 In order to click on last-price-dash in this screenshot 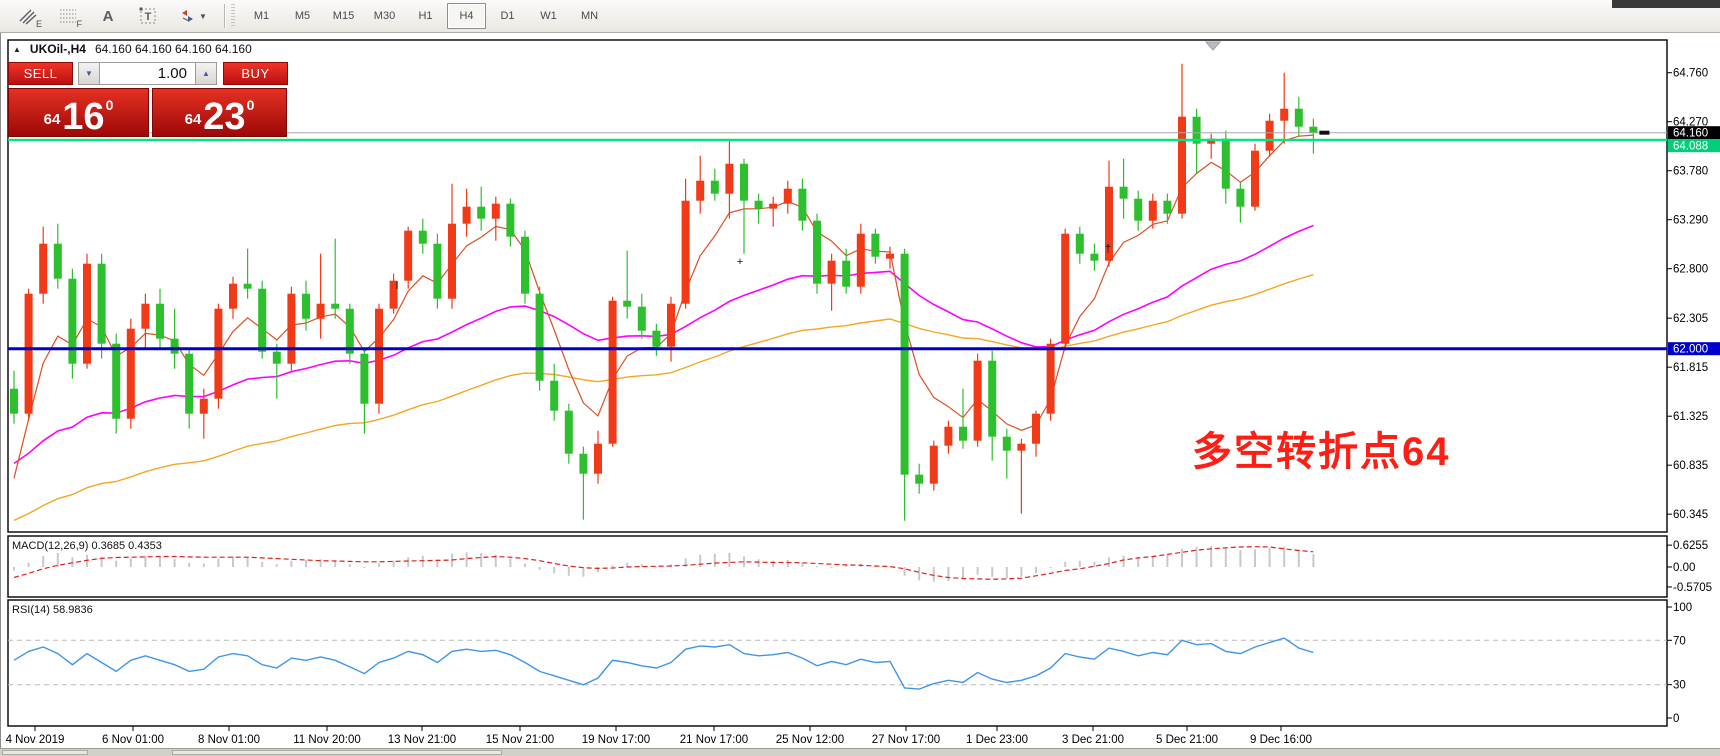, I will do `click(1324, 132)`.